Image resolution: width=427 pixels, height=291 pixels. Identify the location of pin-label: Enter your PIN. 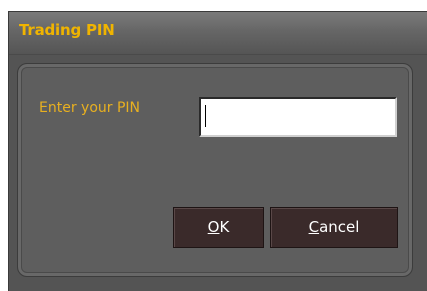
(90, 108).